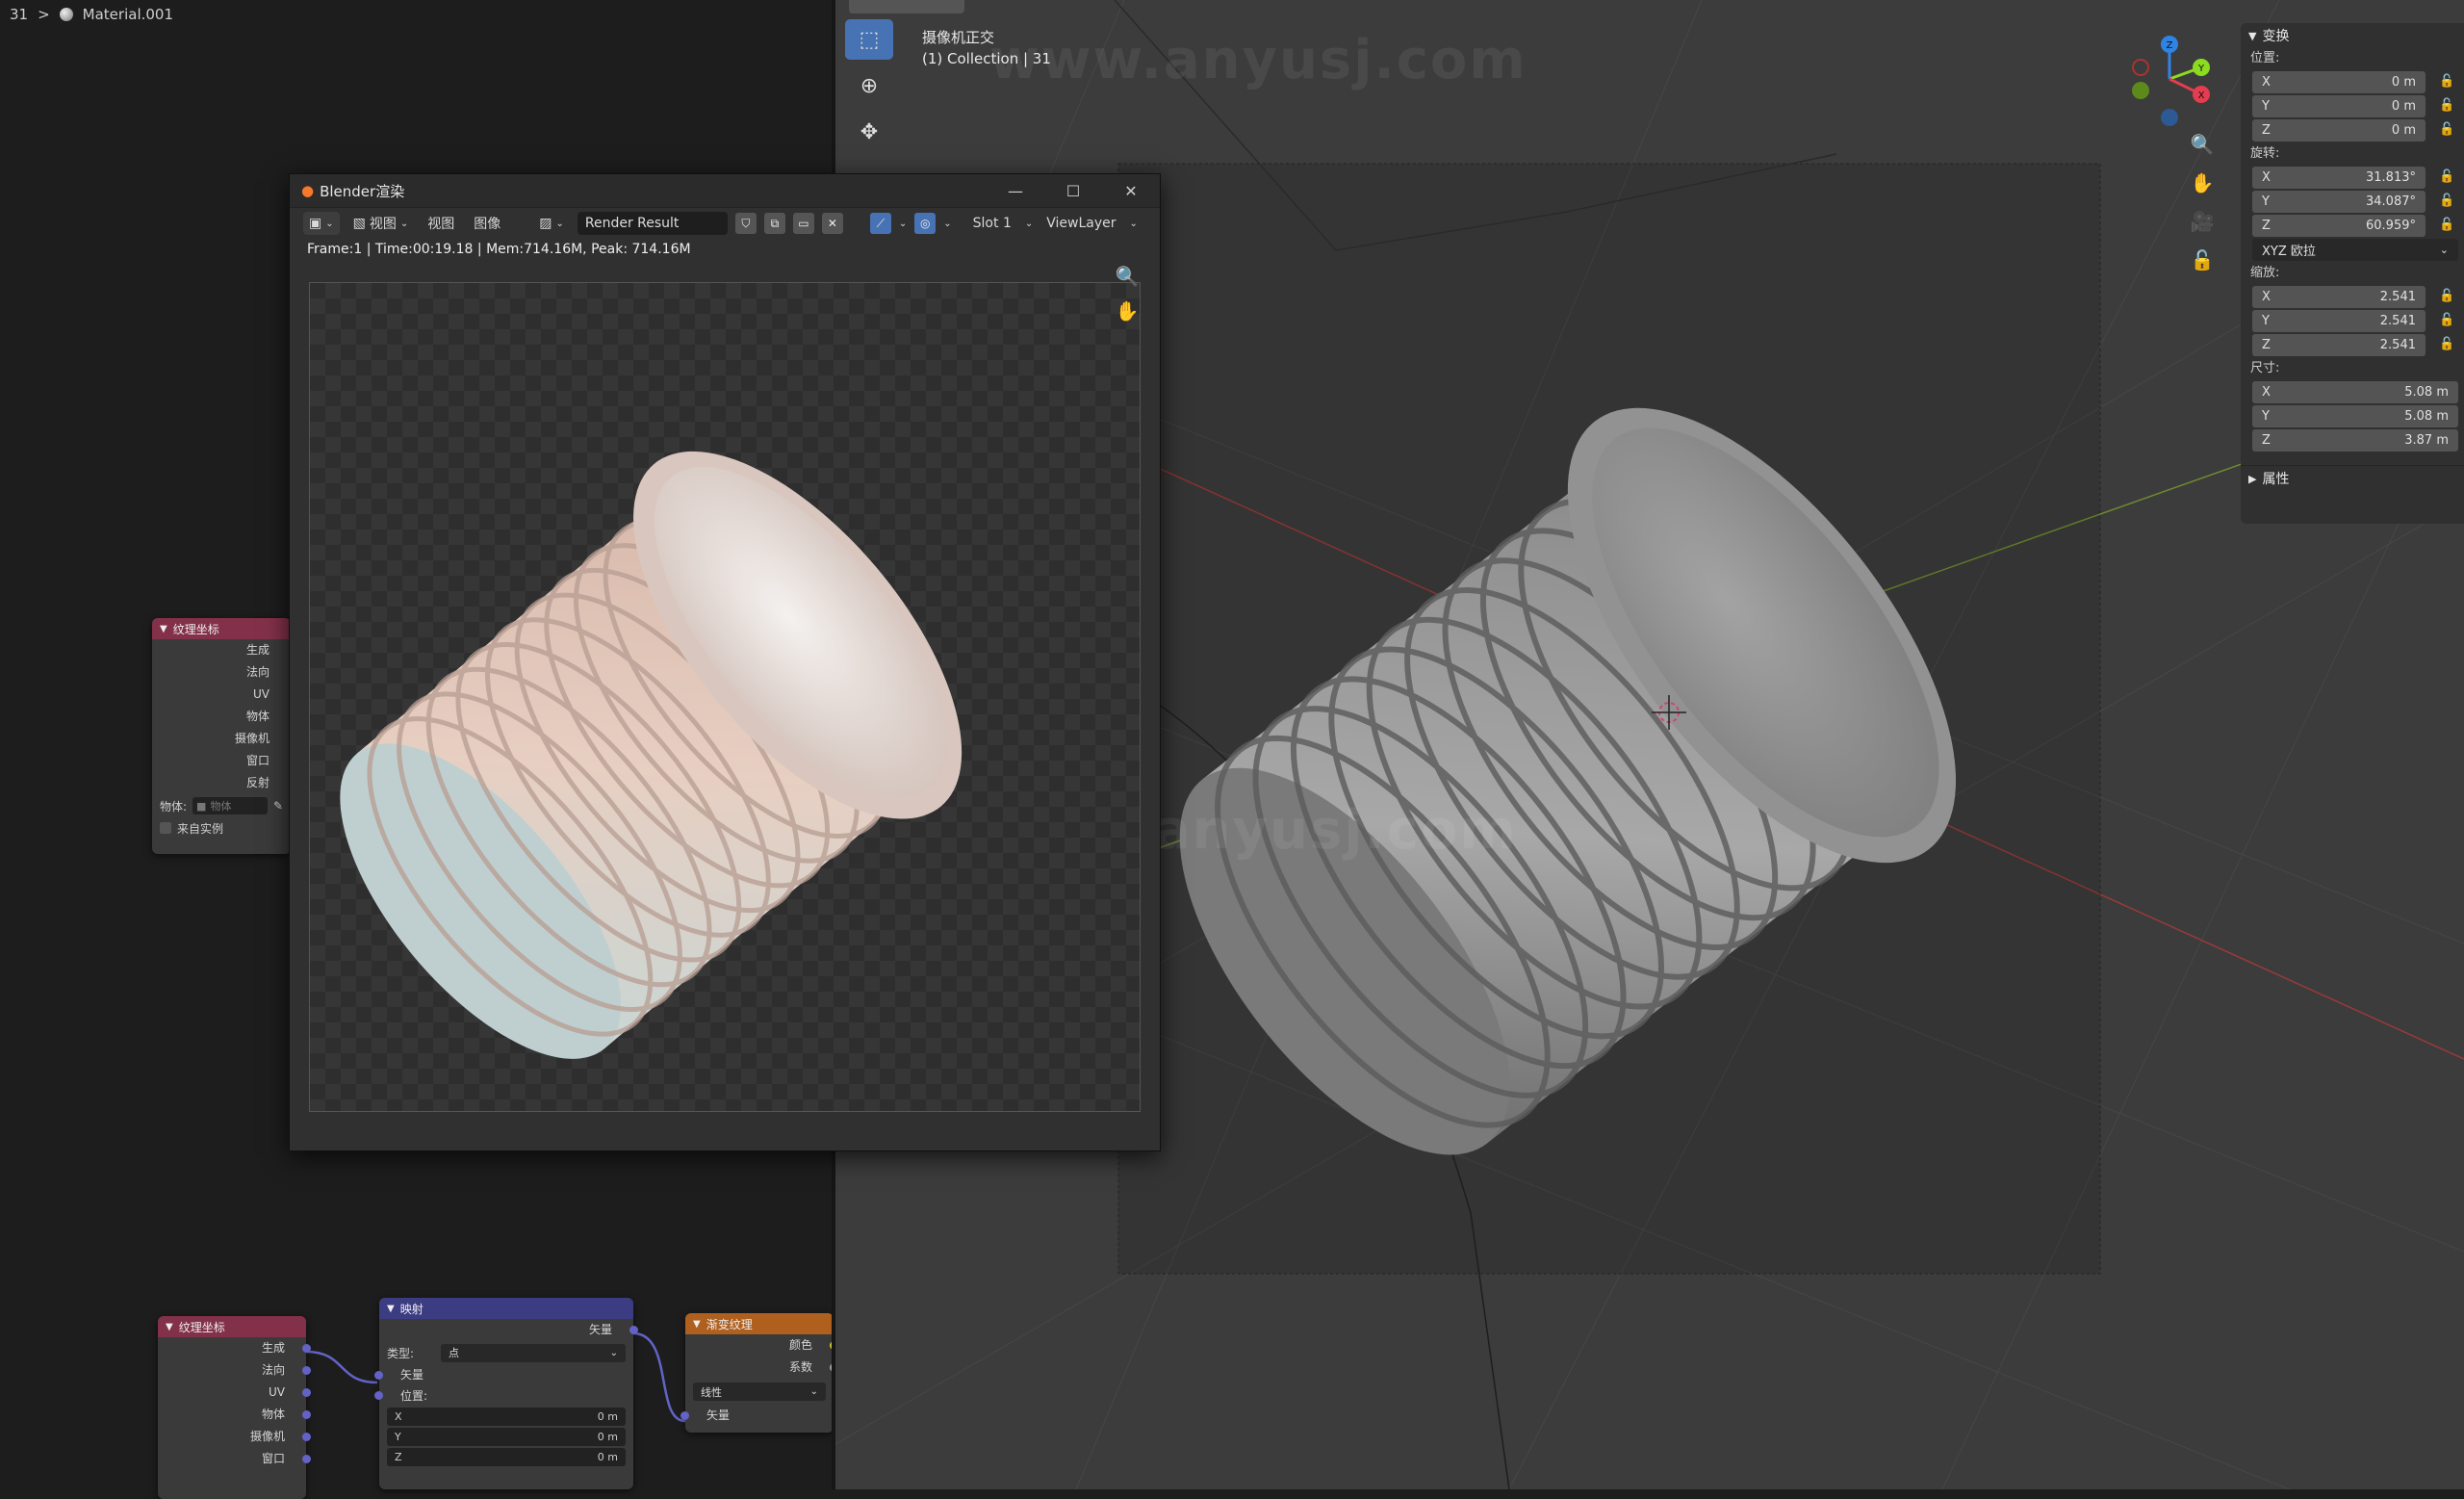  I want to click on duplicate-icon: ⧉, so click(774, 223).